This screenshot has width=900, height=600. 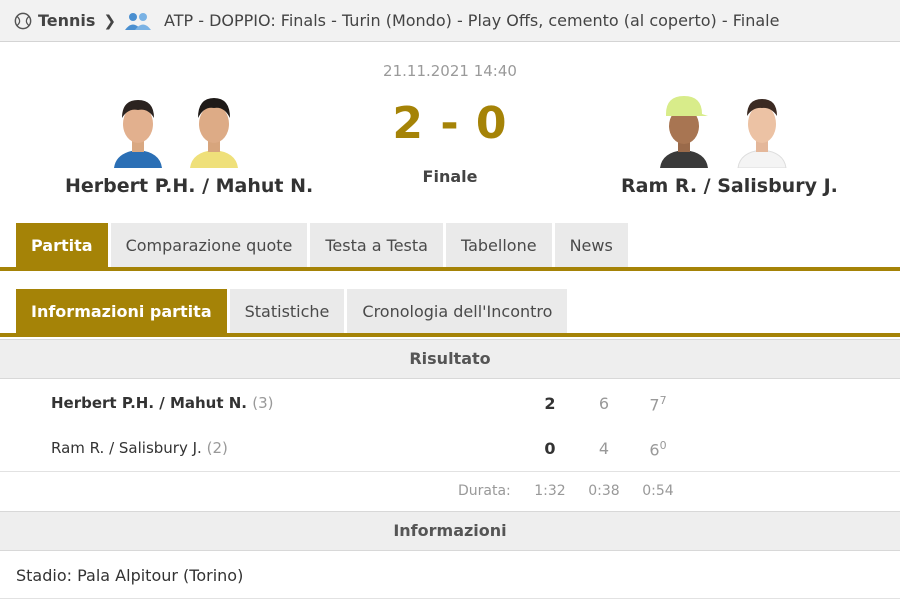 I want to click on info-divider, so click(x=450, y=598).